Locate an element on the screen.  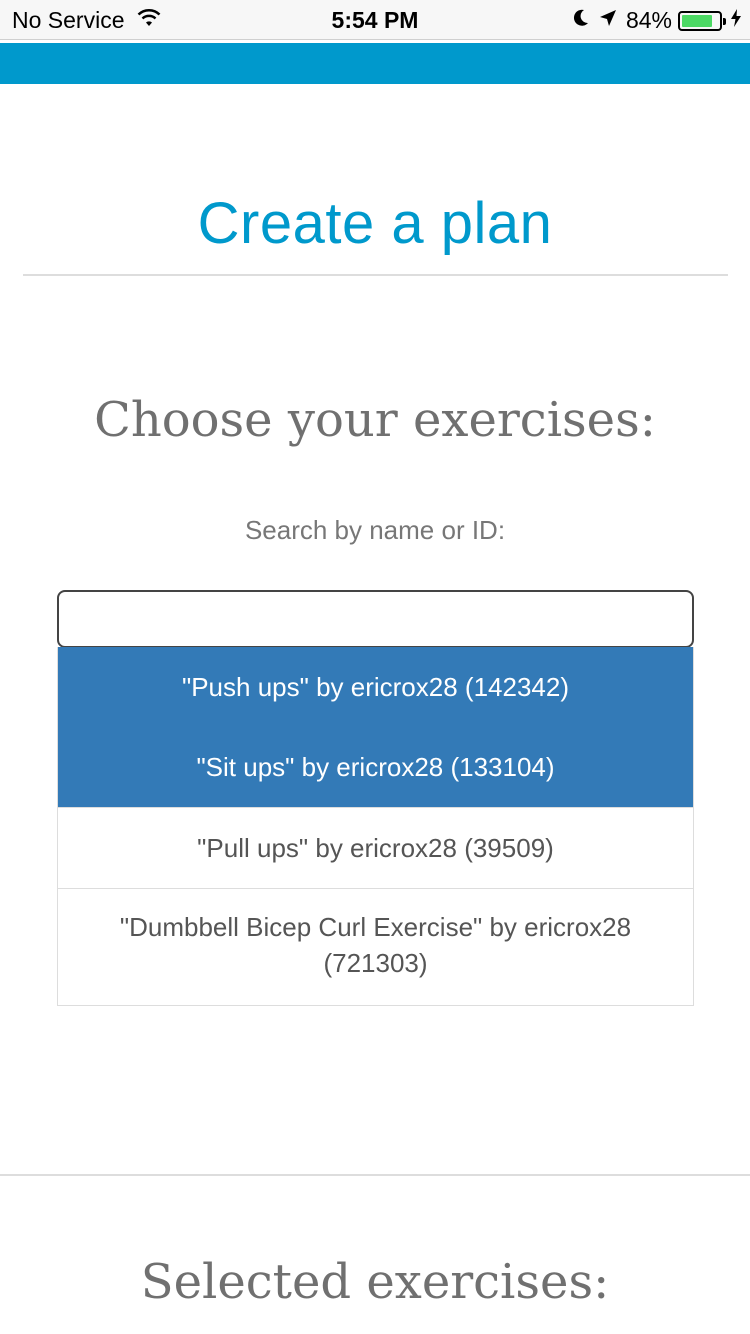
battery-percent: 84% is located at coordinates (648, 20).